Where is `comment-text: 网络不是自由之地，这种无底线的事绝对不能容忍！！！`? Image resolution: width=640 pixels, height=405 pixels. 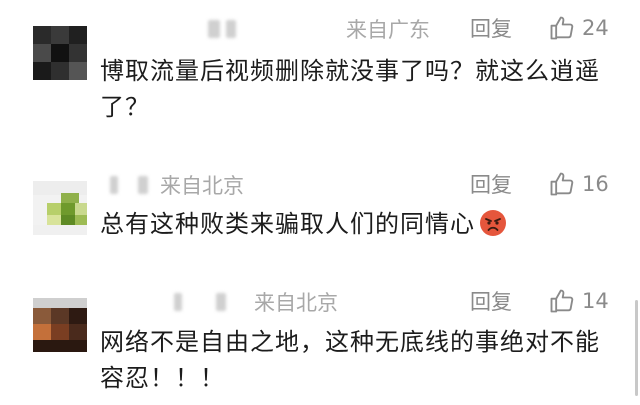
comment-text: 网络不是自由之地，这种无底线的事绝对不能容忍！！！ is located at coordinates (350, 360).